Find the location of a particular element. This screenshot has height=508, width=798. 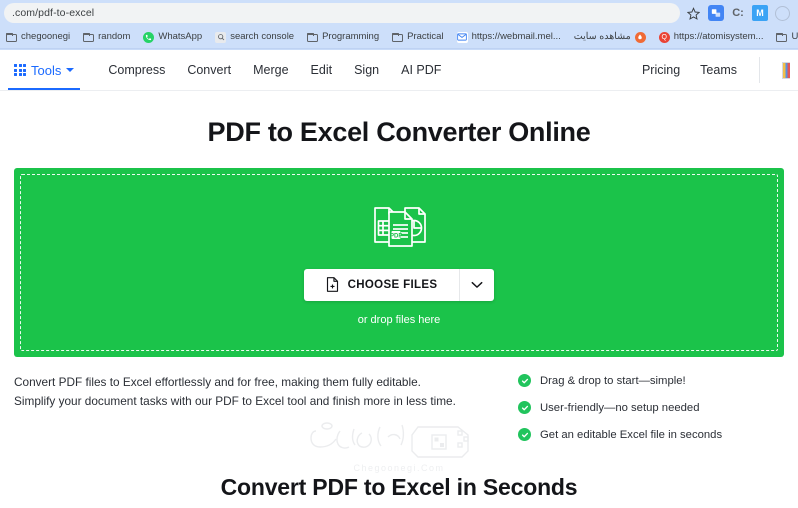

secondary-nav-links: Pricing Teams is located at coordinates (716, 70).